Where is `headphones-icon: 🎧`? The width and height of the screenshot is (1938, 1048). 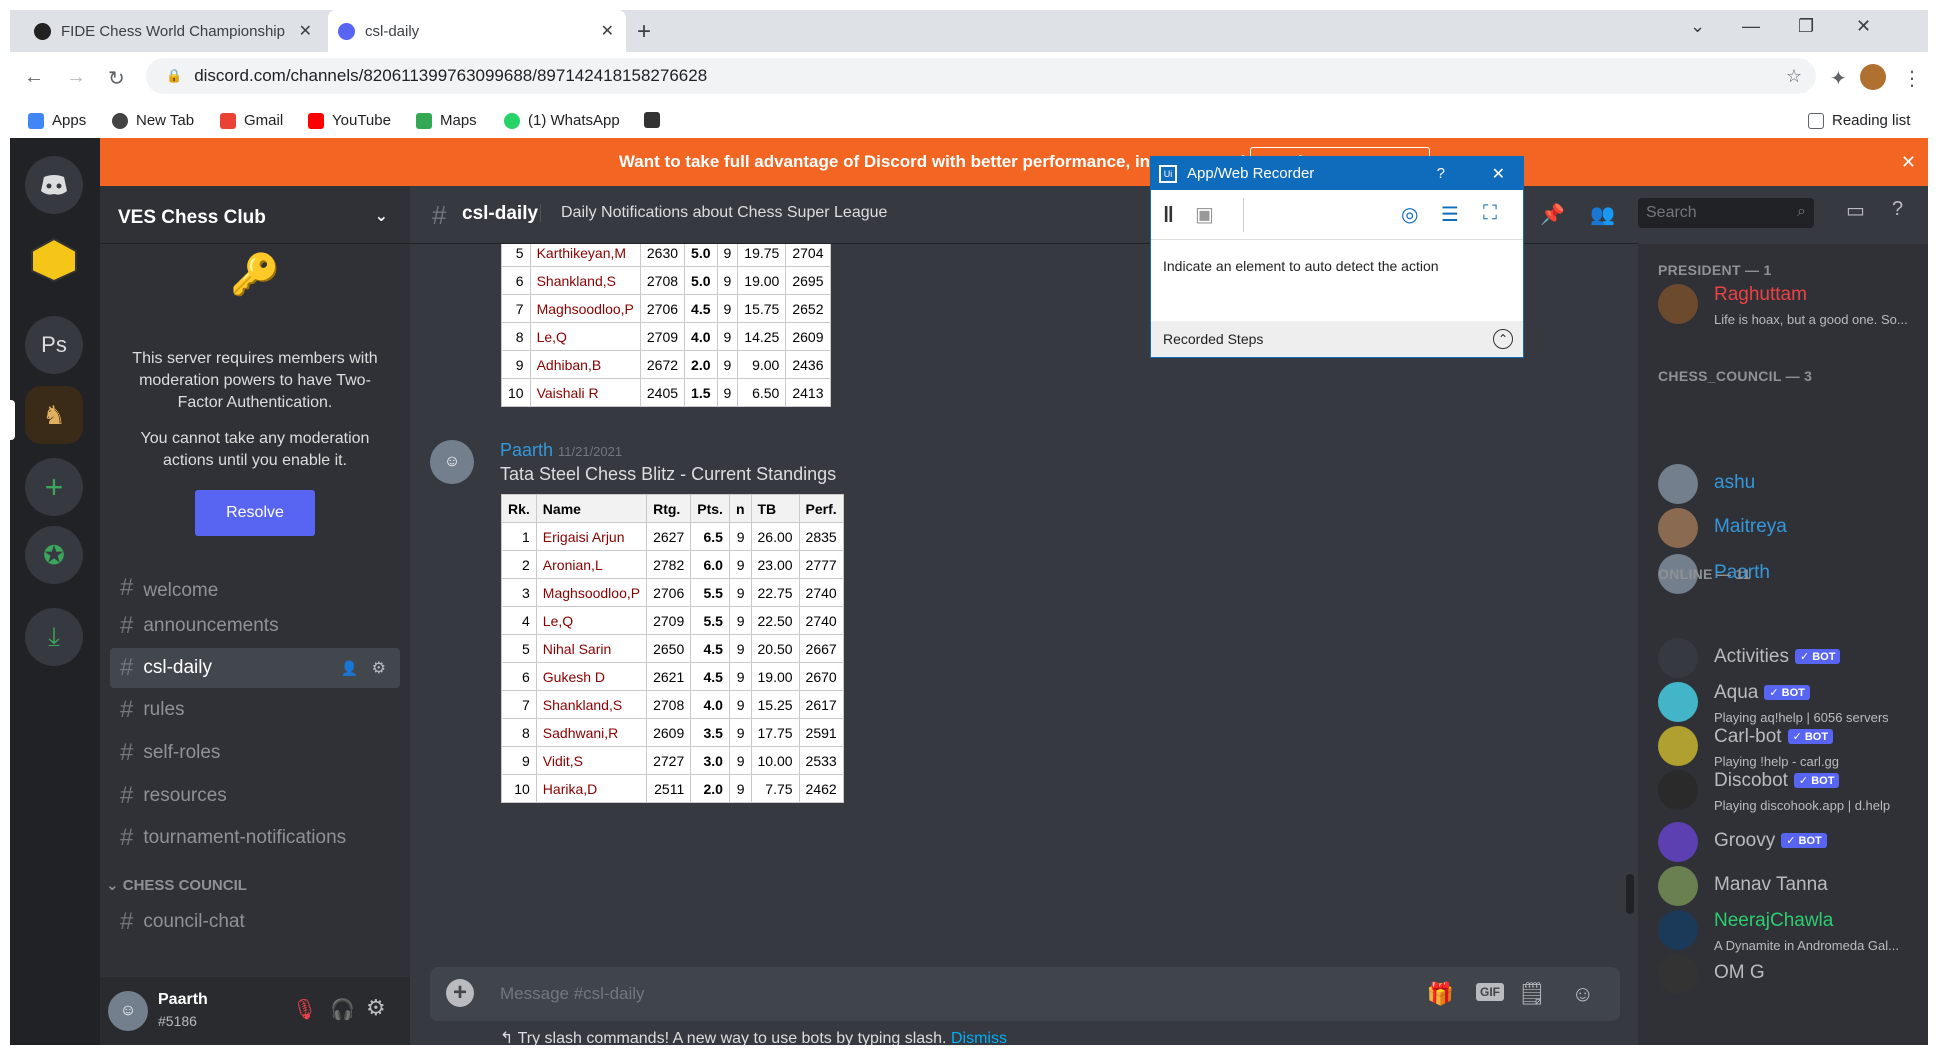 headphones-icon: 🎧 is located at coordinates (342, 1009).